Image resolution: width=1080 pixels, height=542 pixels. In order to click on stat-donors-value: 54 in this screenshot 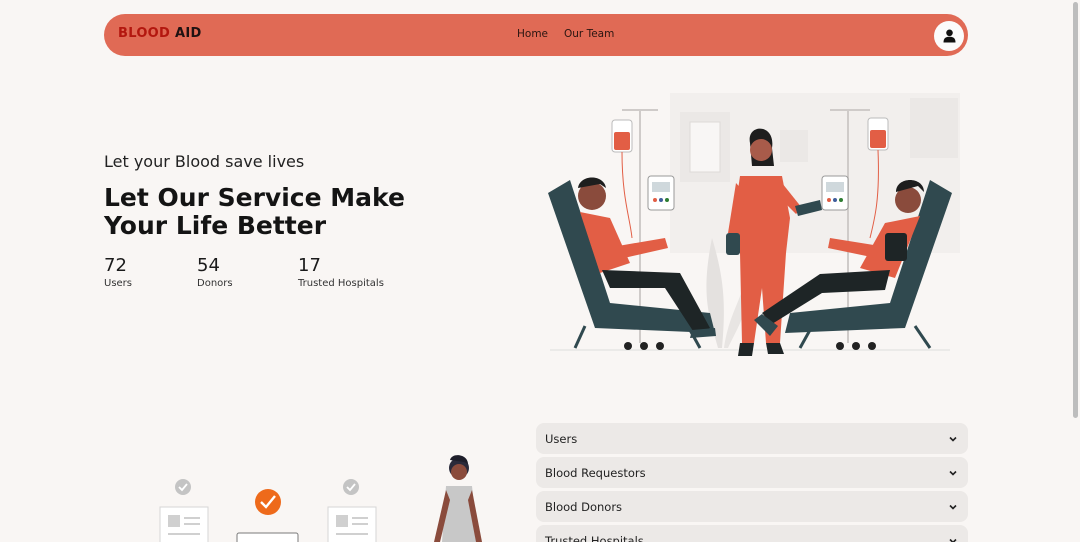, I will do `click(208, 265)`.